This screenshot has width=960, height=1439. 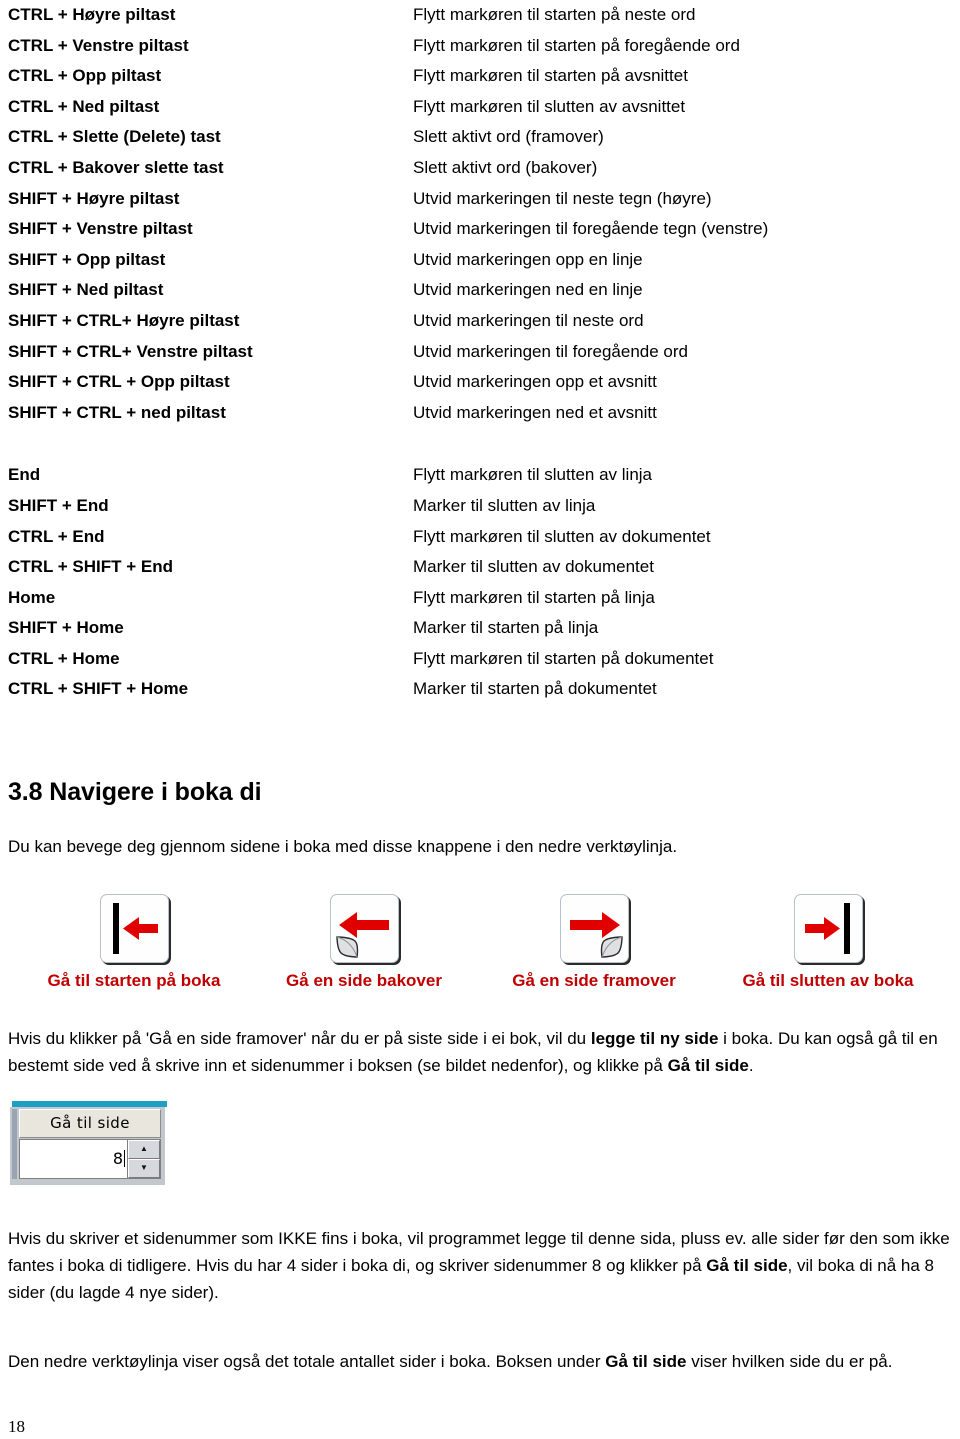 I want to click on shortcut-description-cell: Flytt markøren til slutten av dokumentet, so click(x=562, y=536).